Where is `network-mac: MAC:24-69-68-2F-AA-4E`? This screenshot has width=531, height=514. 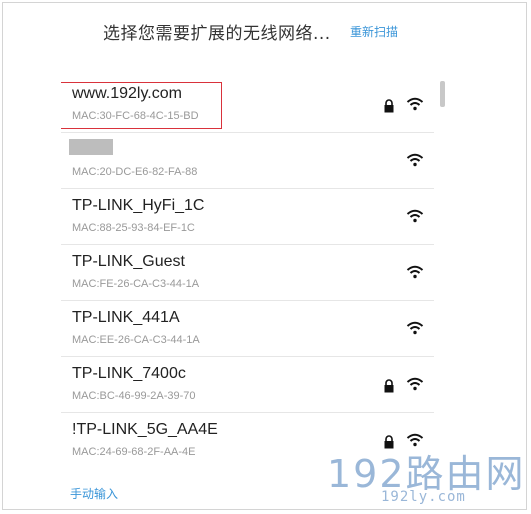 network-mac: MAC:24-69-68-2F-AA-4E is located at coordinates (134, 452).